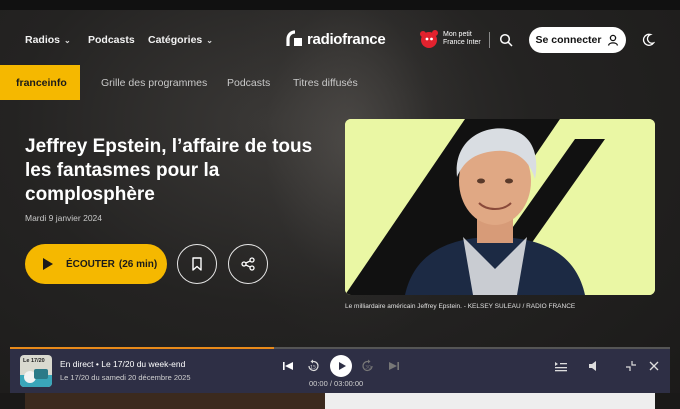  Describe the element at coordinates (294, 38) in the screenshot. I see `radiofrance-logo-icon` at that location.